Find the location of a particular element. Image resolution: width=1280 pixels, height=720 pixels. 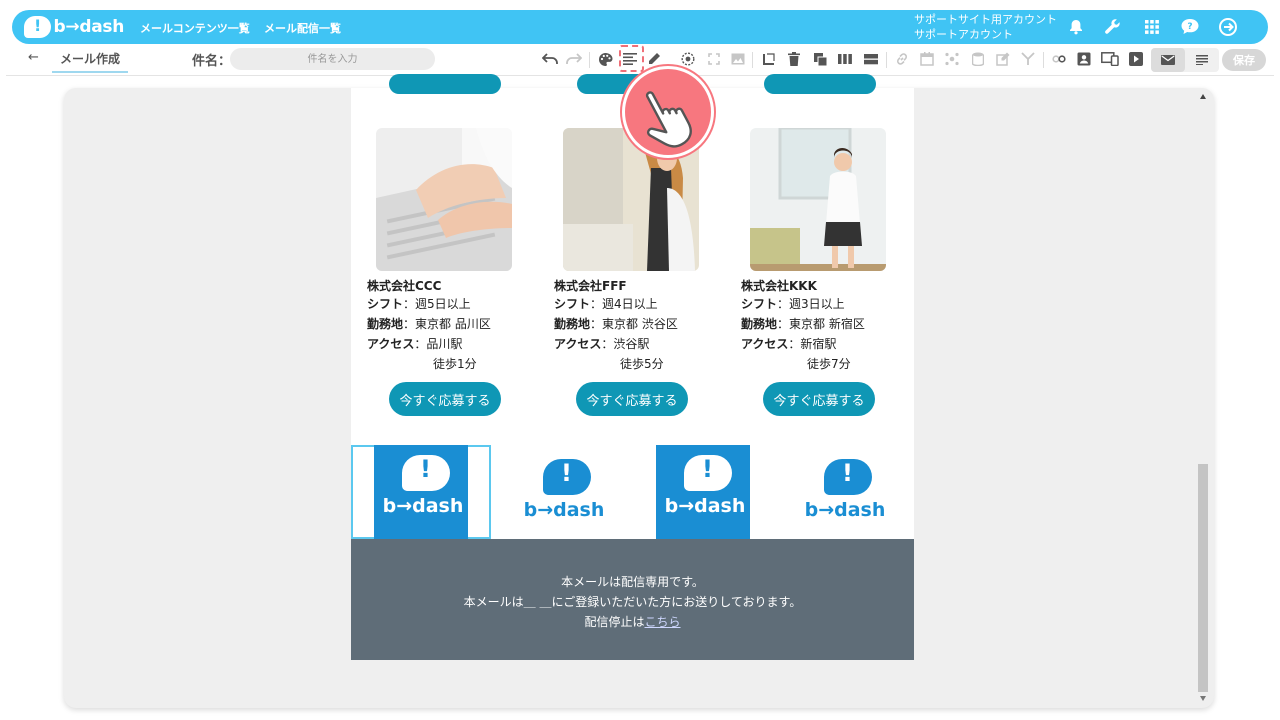

target-icon is located at coordinates (688, 59).